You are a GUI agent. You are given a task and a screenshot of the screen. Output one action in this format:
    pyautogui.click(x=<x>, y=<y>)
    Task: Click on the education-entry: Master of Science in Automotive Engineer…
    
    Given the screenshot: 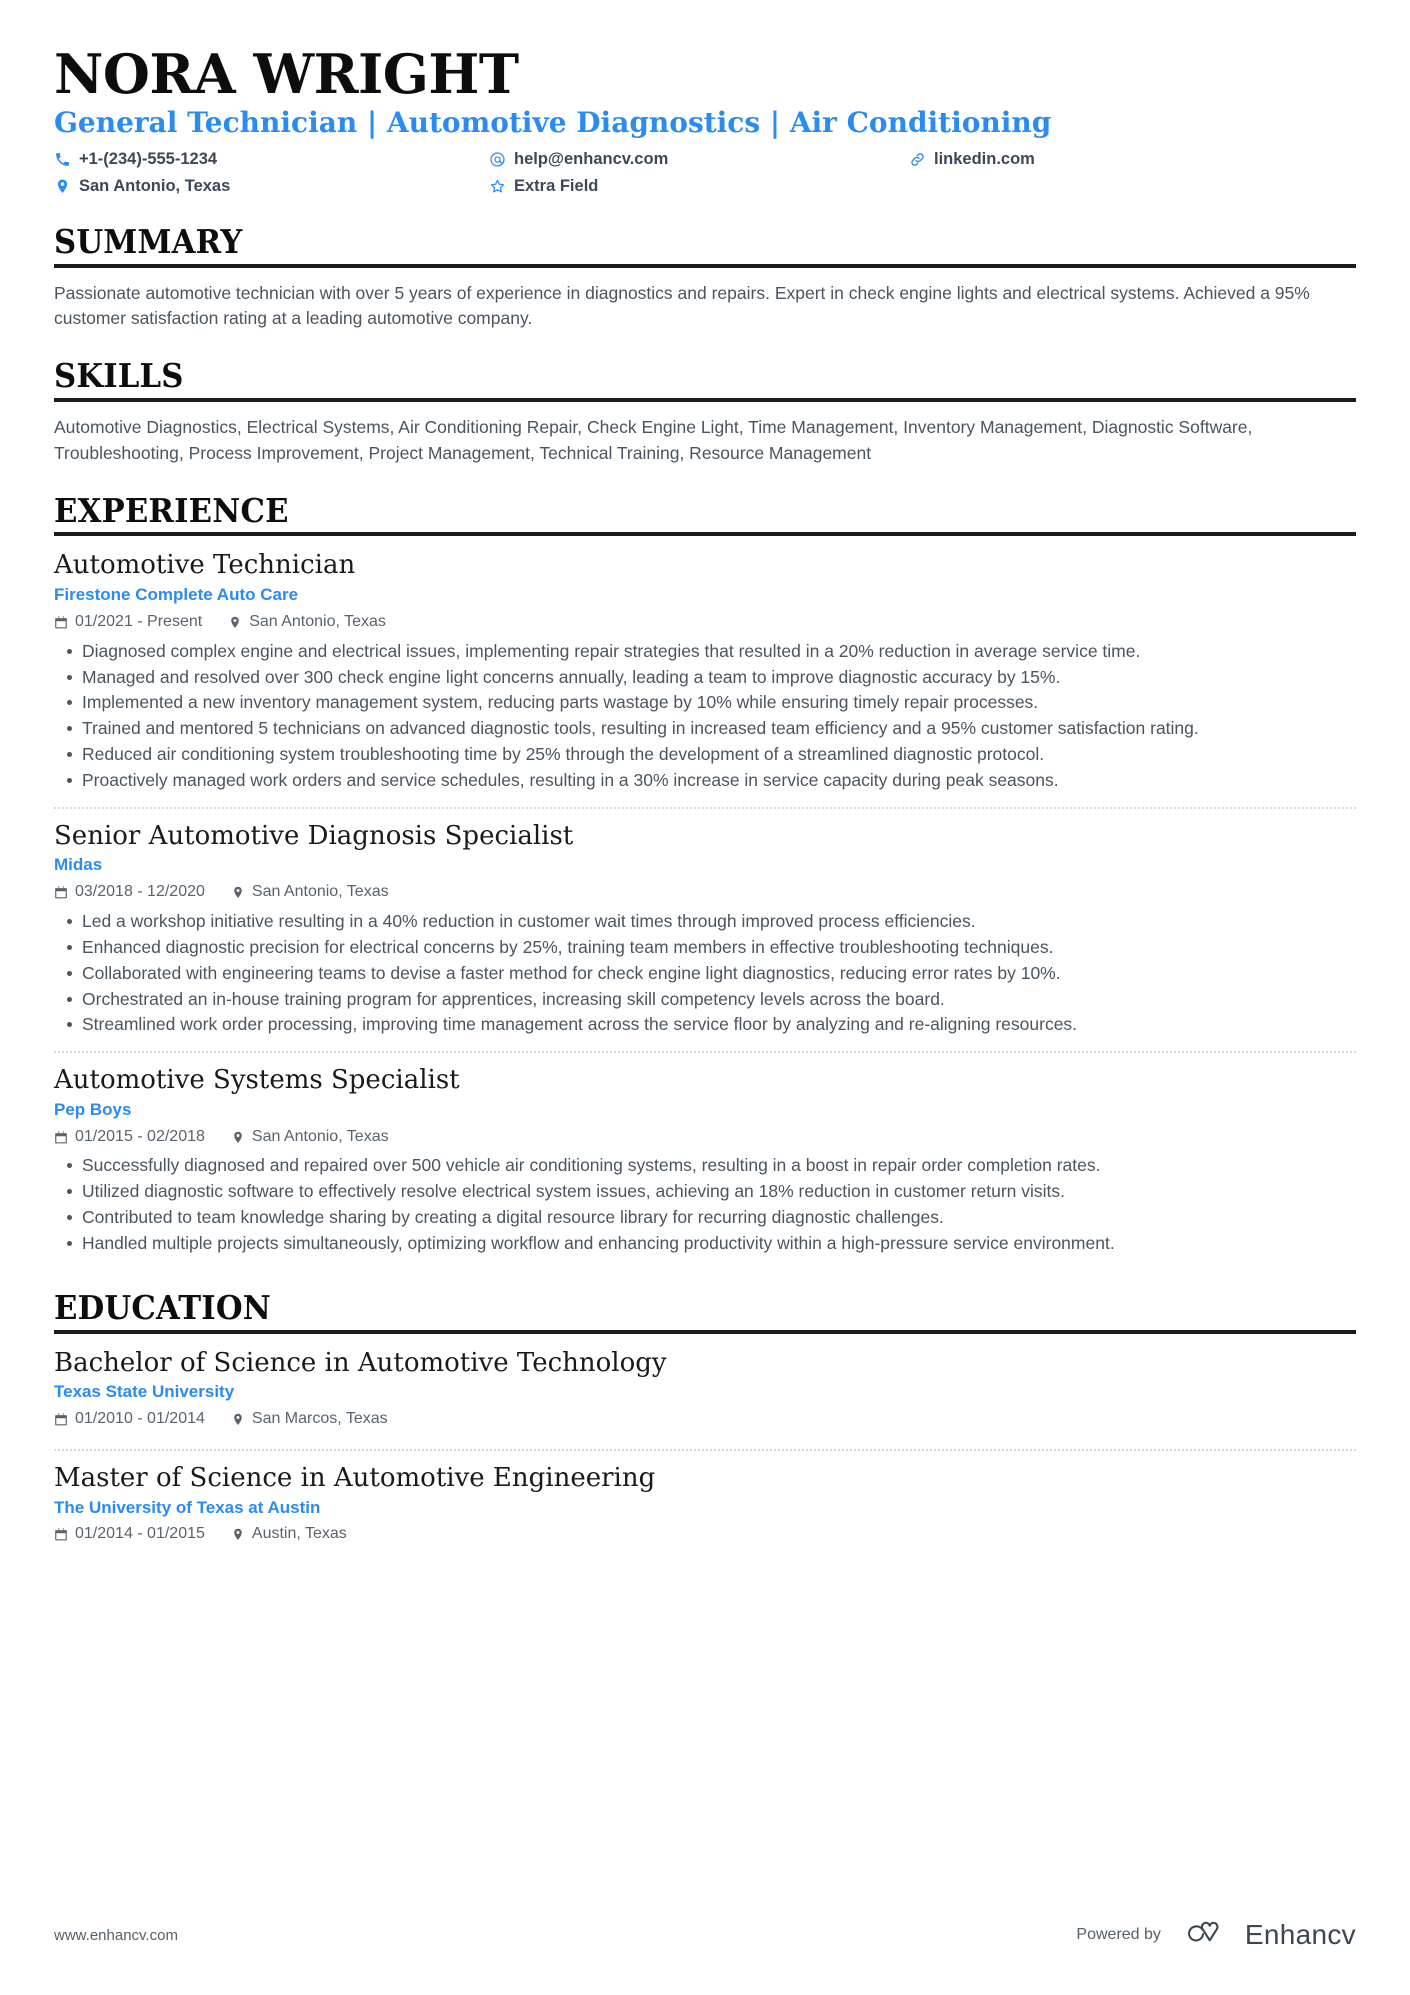 What is the action you would take?
    pyautogui.click(x=705, y=1503)
    